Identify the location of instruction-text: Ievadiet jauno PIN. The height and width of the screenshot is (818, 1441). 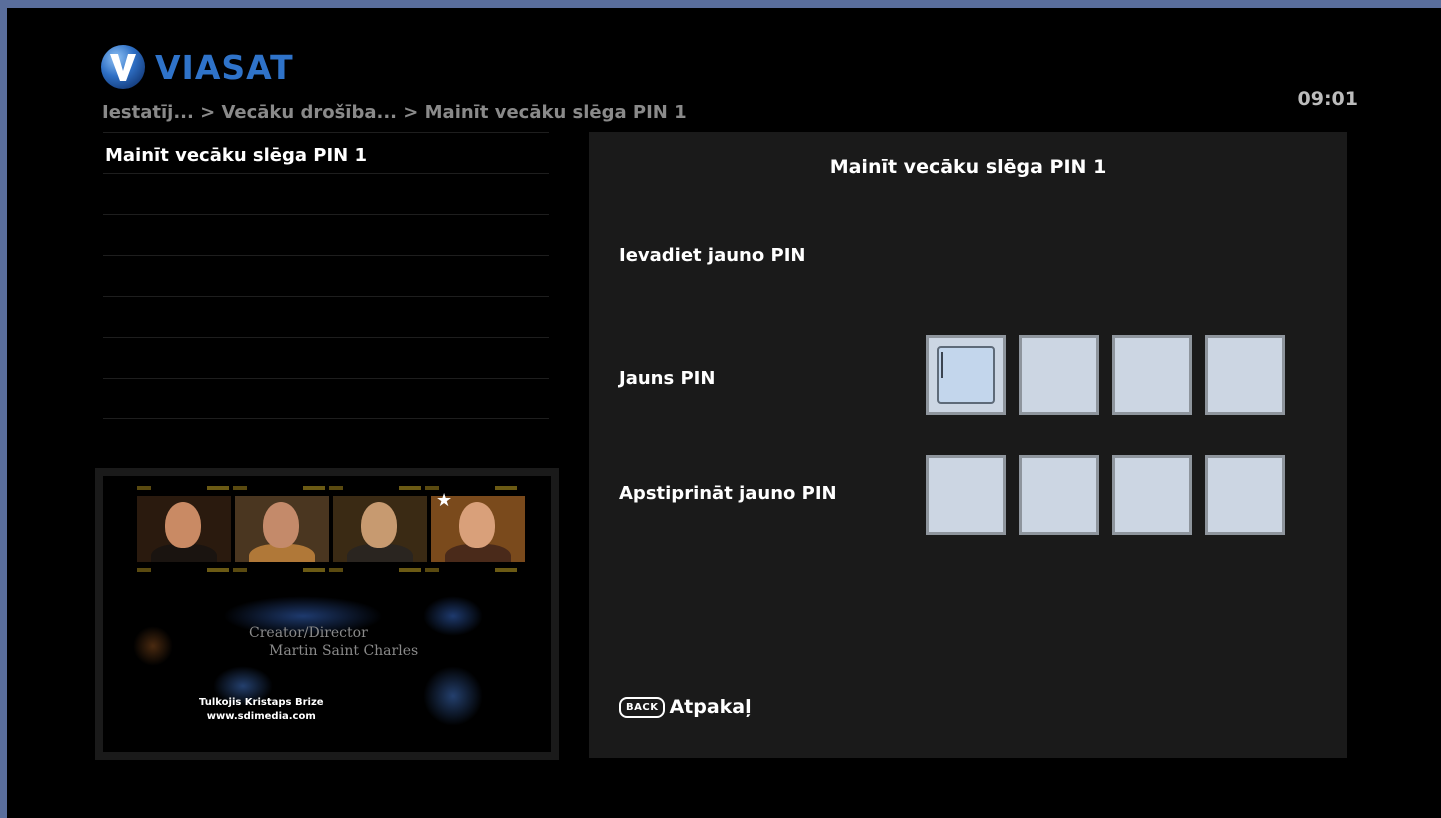
(712, 255).